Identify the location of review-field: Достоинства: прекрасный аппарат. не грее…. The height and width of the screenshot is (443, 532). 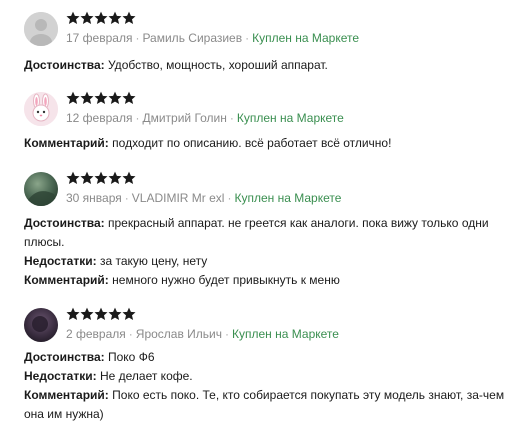
(268, 233).